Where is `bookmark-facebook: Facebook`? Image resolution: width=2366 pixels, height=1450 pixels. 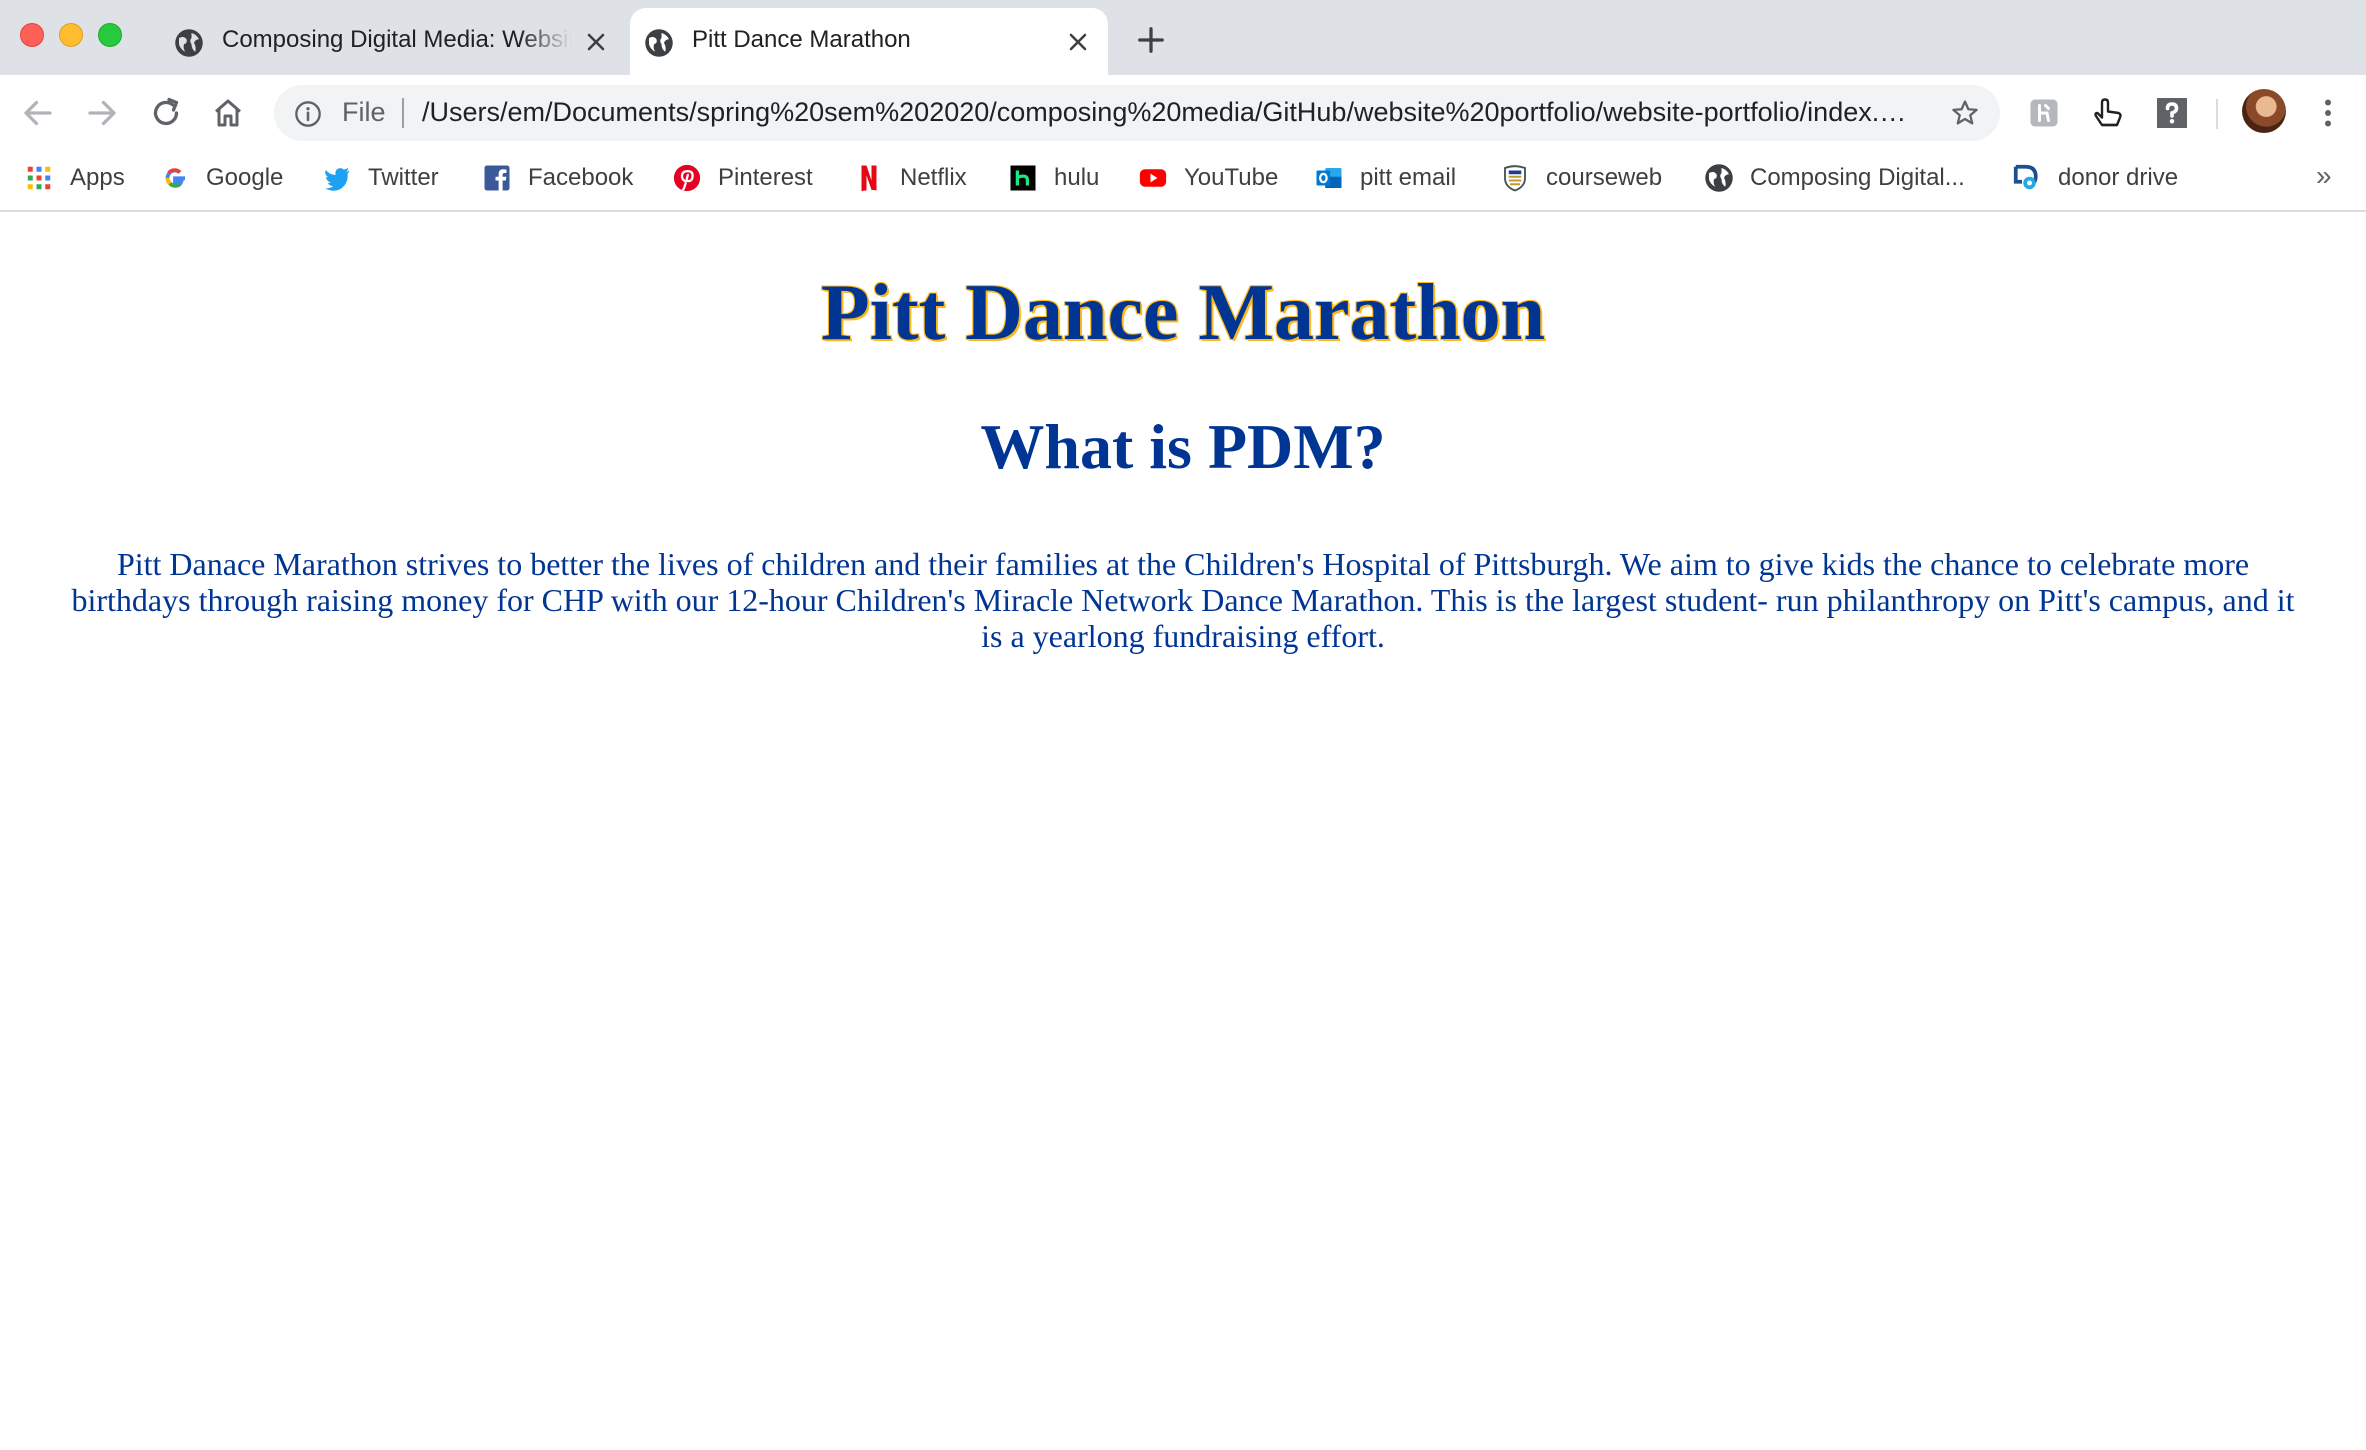 bookmark-facebook: Facebook is located at coordinates (557, 178).